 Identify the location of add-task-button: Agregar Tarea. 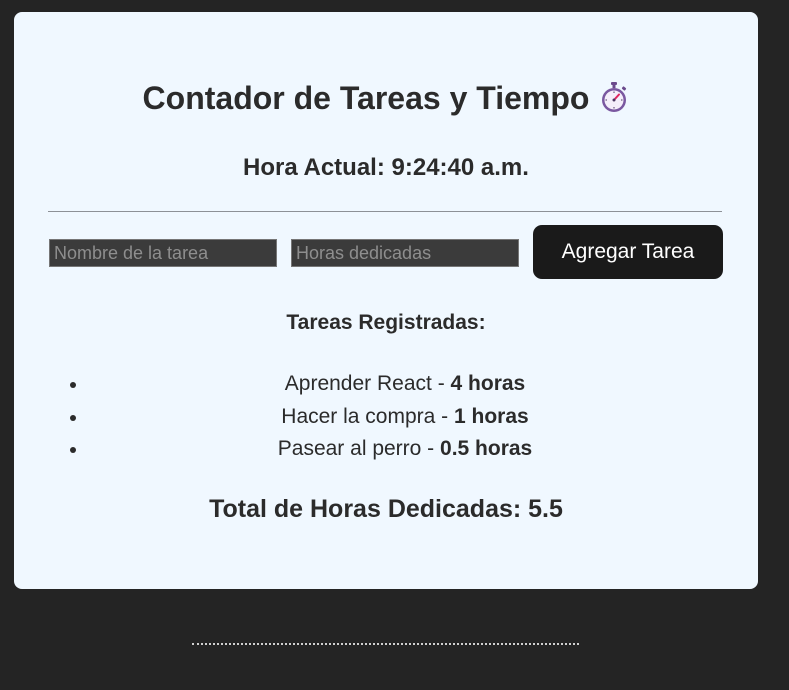
(628, 252).